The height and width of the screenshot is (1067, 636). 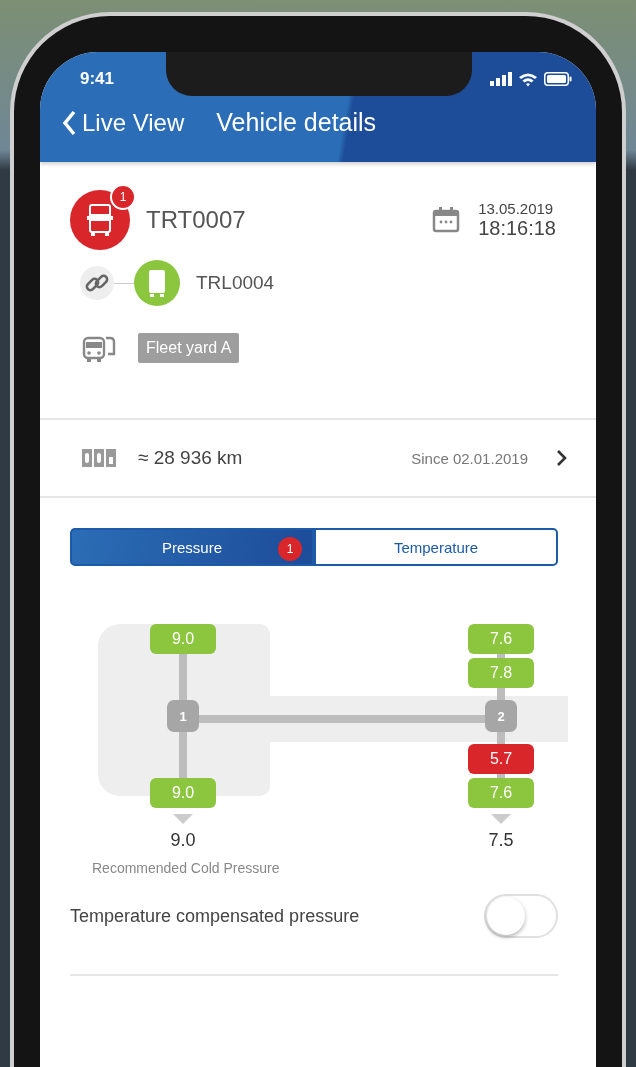 I want to click on trailer-icon, so click(x=157, y=283).